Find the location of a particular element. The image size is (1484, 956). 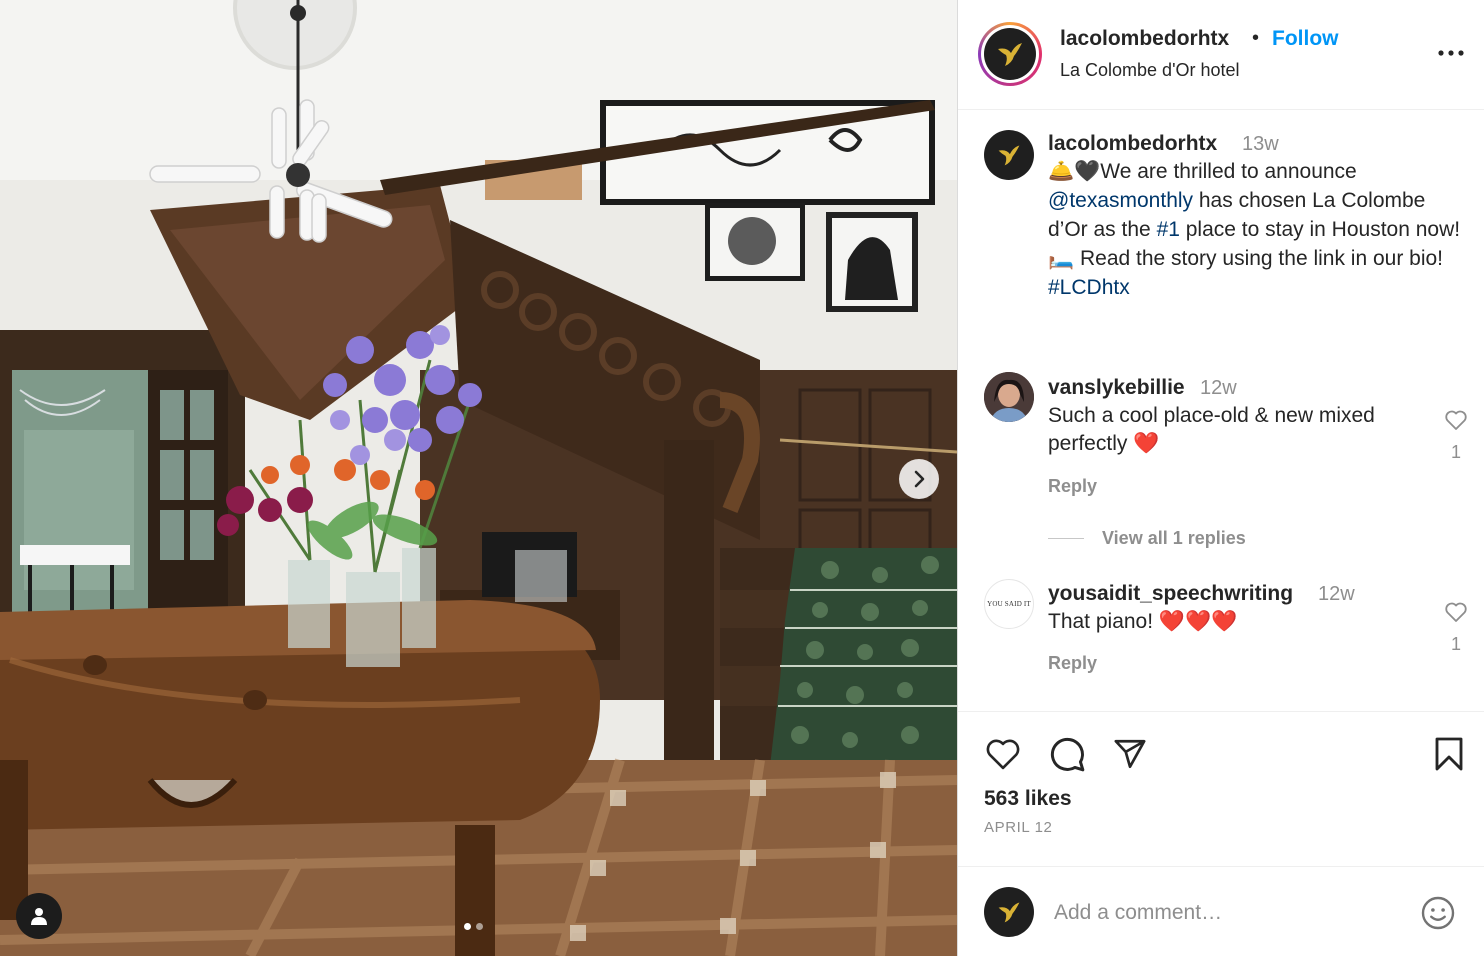

comment-username: yousaidit_speechwriting is located at coordinates (1170, 594).